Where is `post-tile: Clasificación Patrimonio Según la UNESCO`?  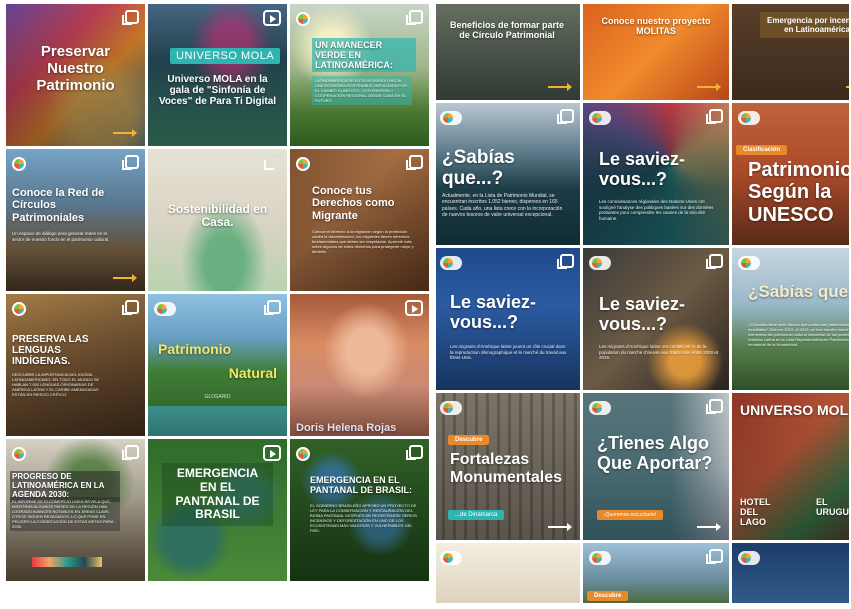 post-tile: Clasificación Patrimonio Según la UNESCO is located at coordinates (790, 174).